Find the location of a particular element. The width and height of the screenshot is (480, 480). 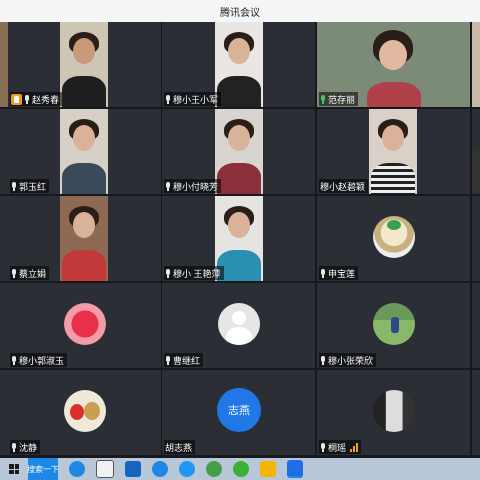

participant-label: 沈静 is located at coordinates (25, 447).